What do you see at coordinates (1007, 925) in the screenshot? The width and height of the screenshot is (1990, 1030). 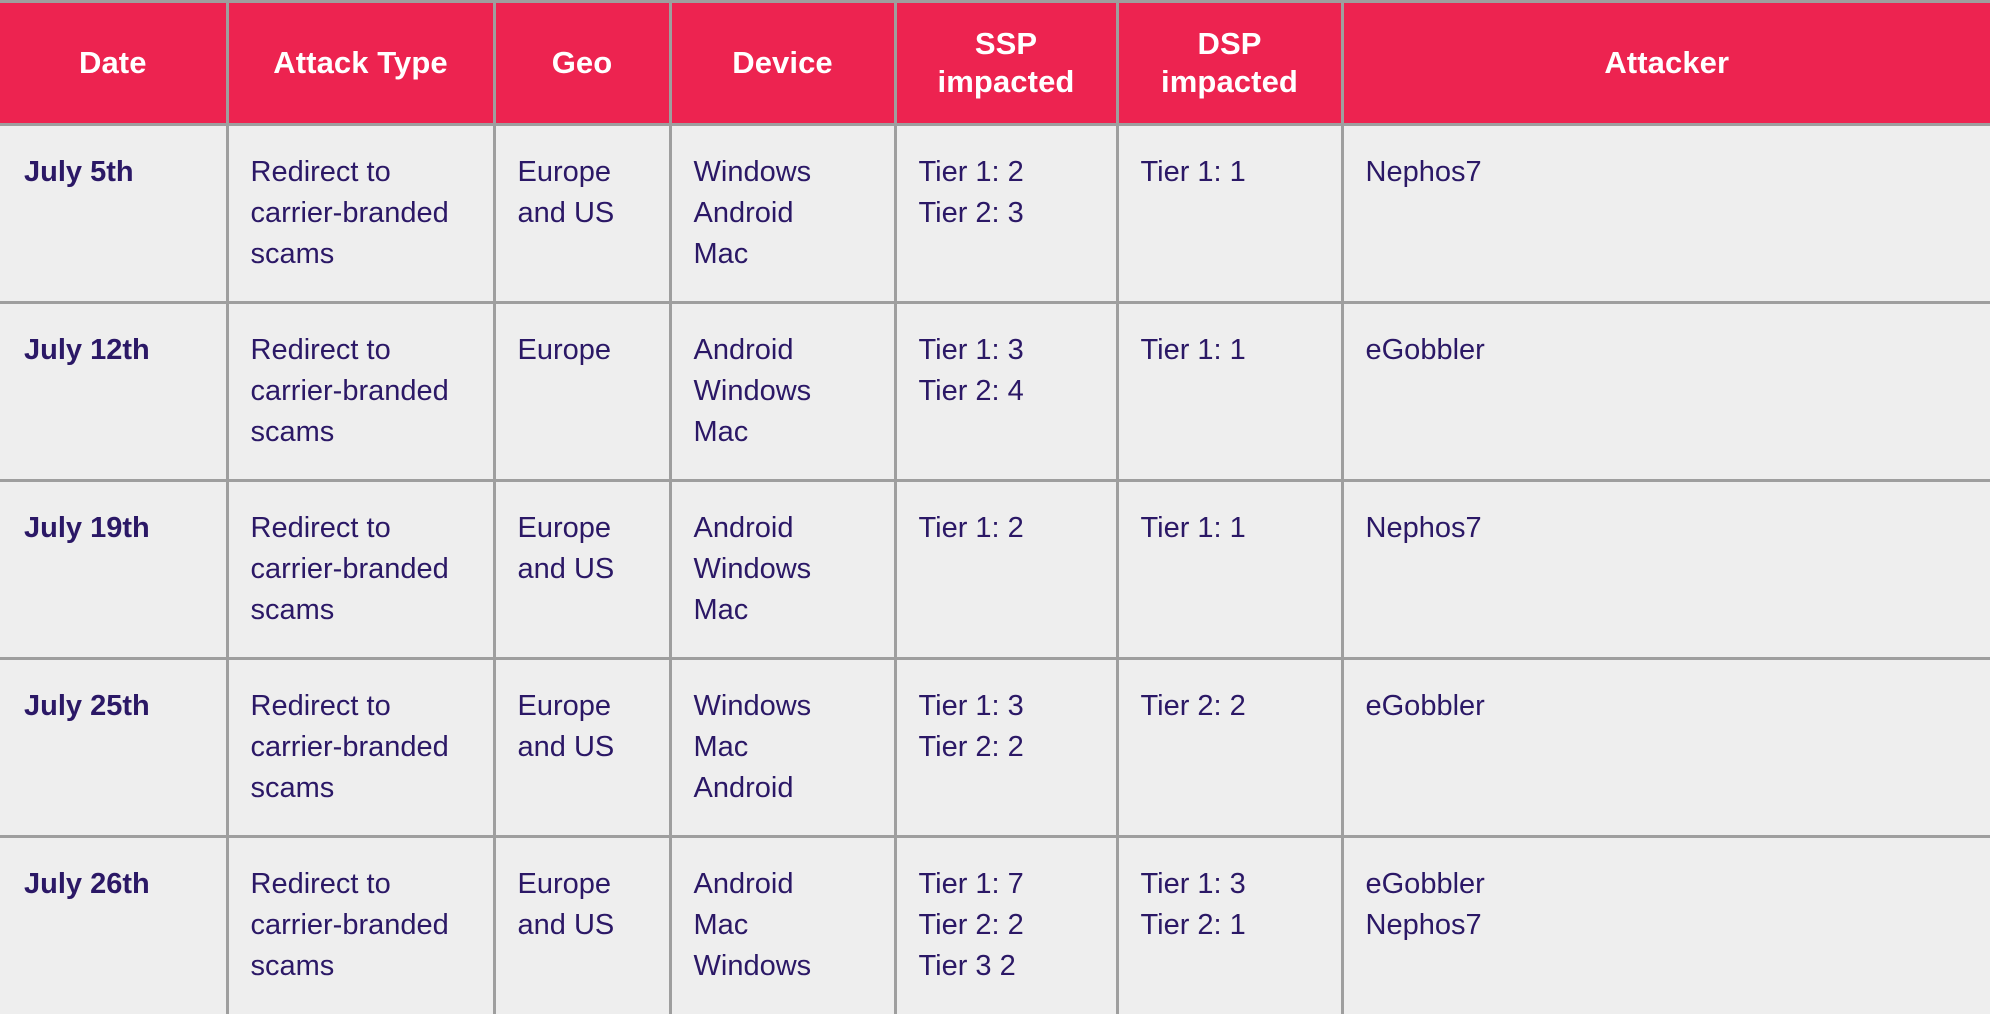 I see `cell-ssp-impacted: Tier 1: 7 Tier 2: 2 Tier 3 2` at bounding box center [1007, 925].